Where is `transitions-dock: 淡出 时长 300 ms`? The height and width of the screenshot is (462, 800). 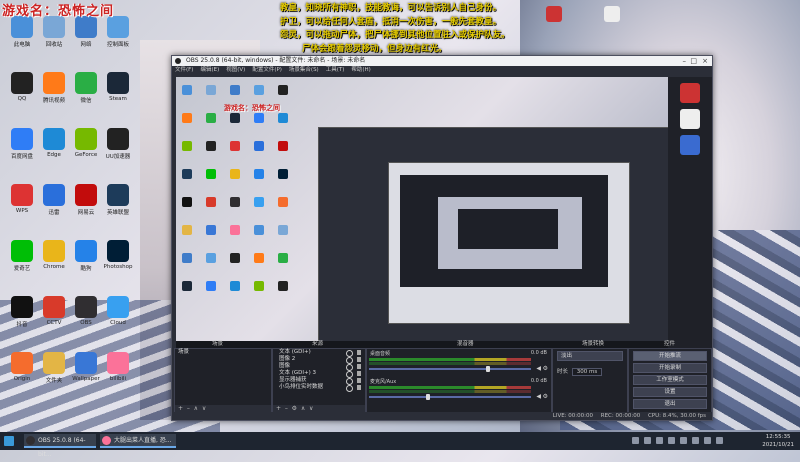
transitions-dock: 淡出 时长 300 ms is located at coordinates (590, 381).